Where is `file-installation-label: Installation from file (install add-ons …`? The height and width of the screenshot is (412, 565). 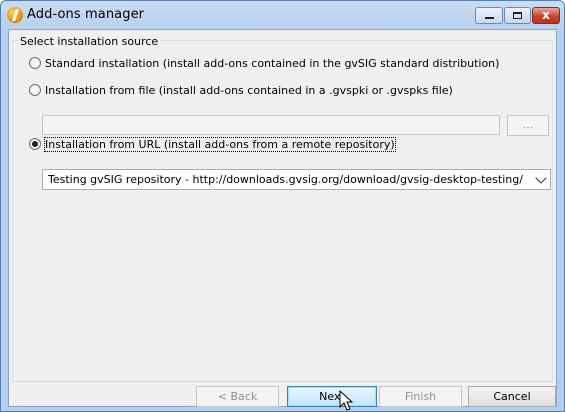
file-installation-label: Installation from file (install add-ons … is located at coordinates (249, 90).